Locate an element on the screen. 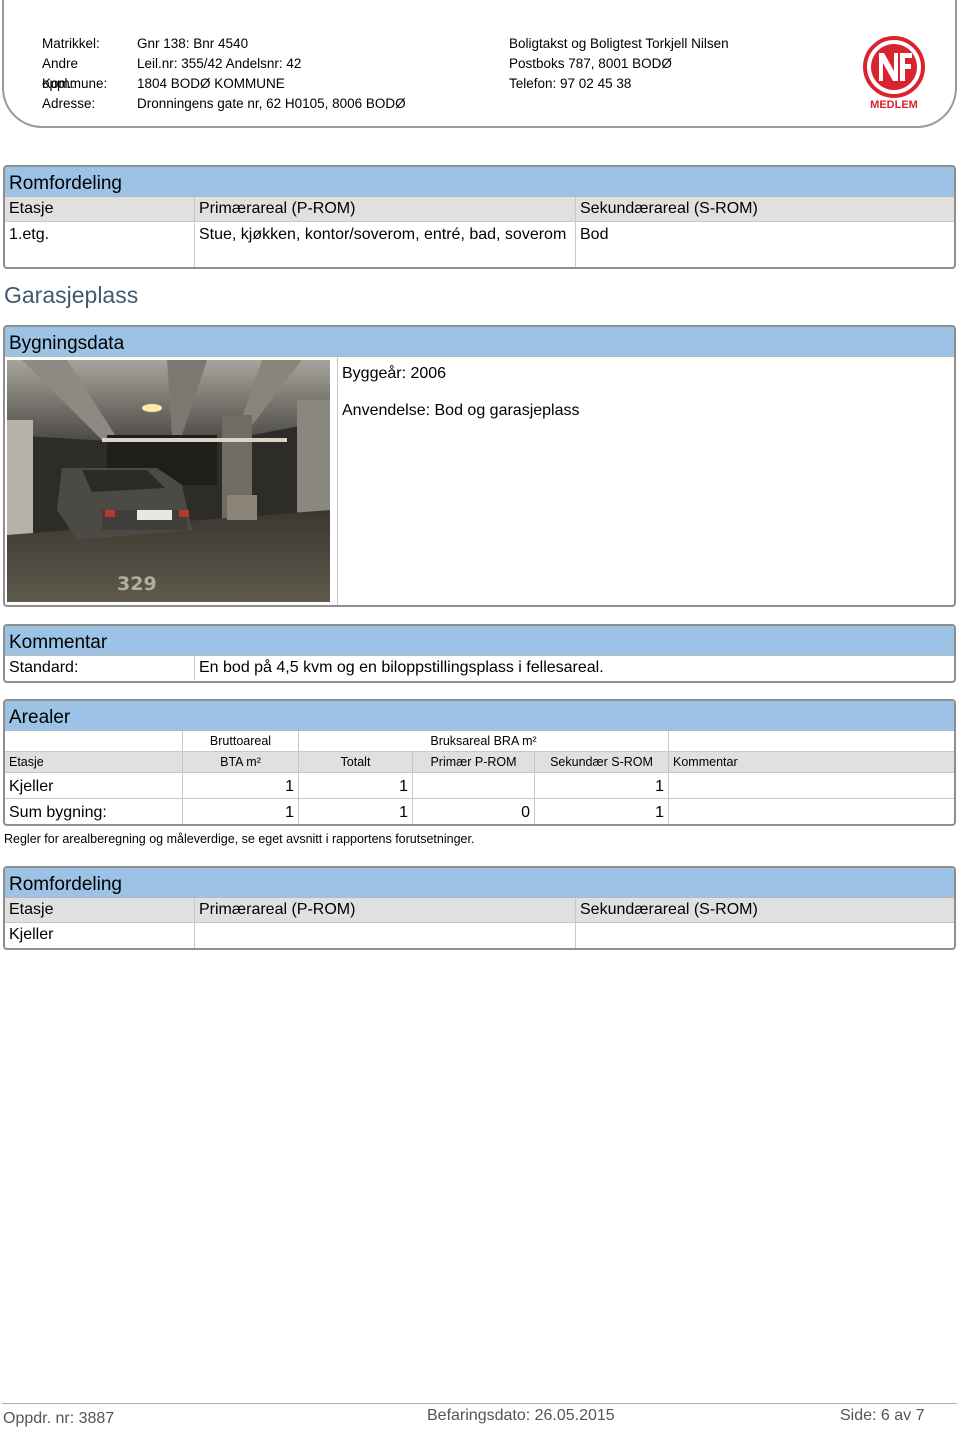 Image resolution: width=960 pixels, height=1430 pixels. garage-photo: 329 is located at coordinates (168, 481).